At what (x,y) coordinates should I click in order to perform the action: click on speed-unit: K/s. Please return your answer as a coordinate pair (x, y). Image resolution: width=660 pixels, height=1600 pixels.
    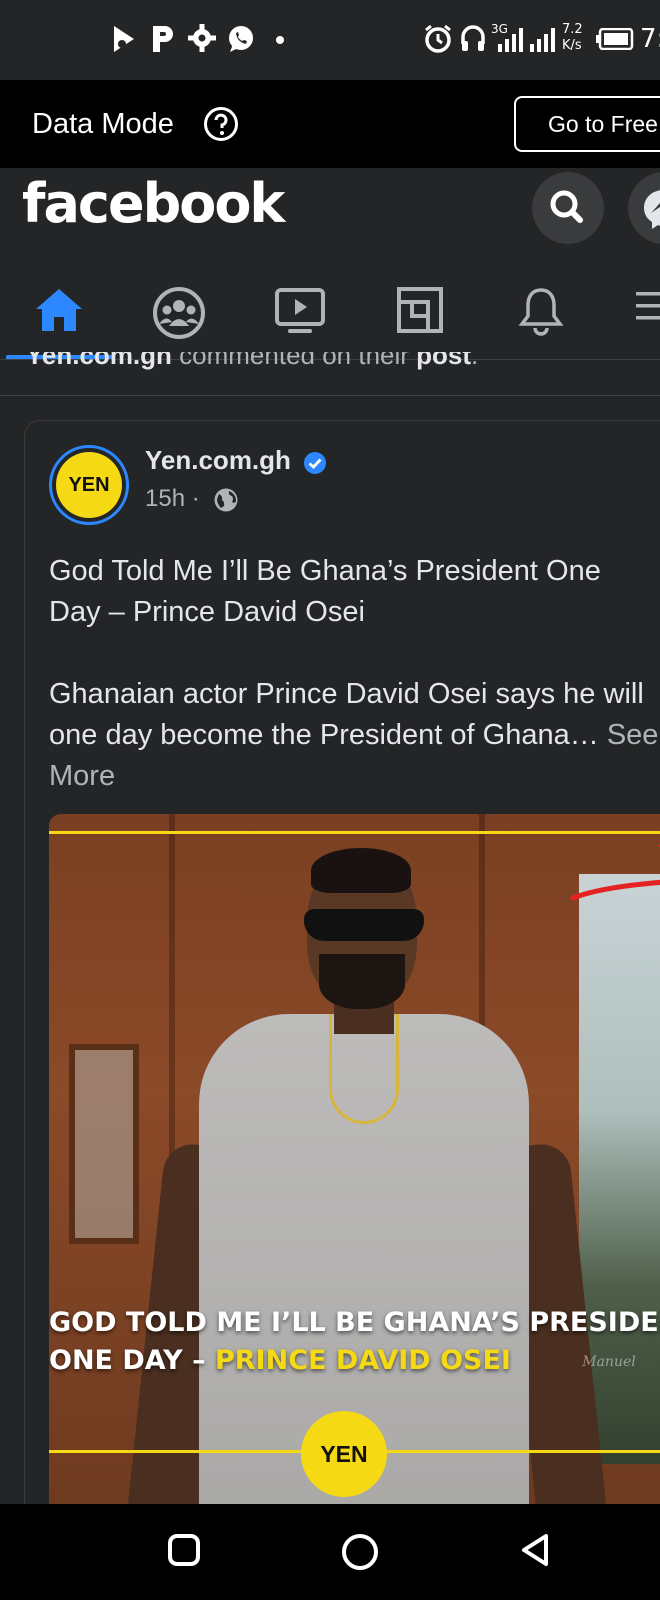
    Looking at the image, I should click on (572, 45).